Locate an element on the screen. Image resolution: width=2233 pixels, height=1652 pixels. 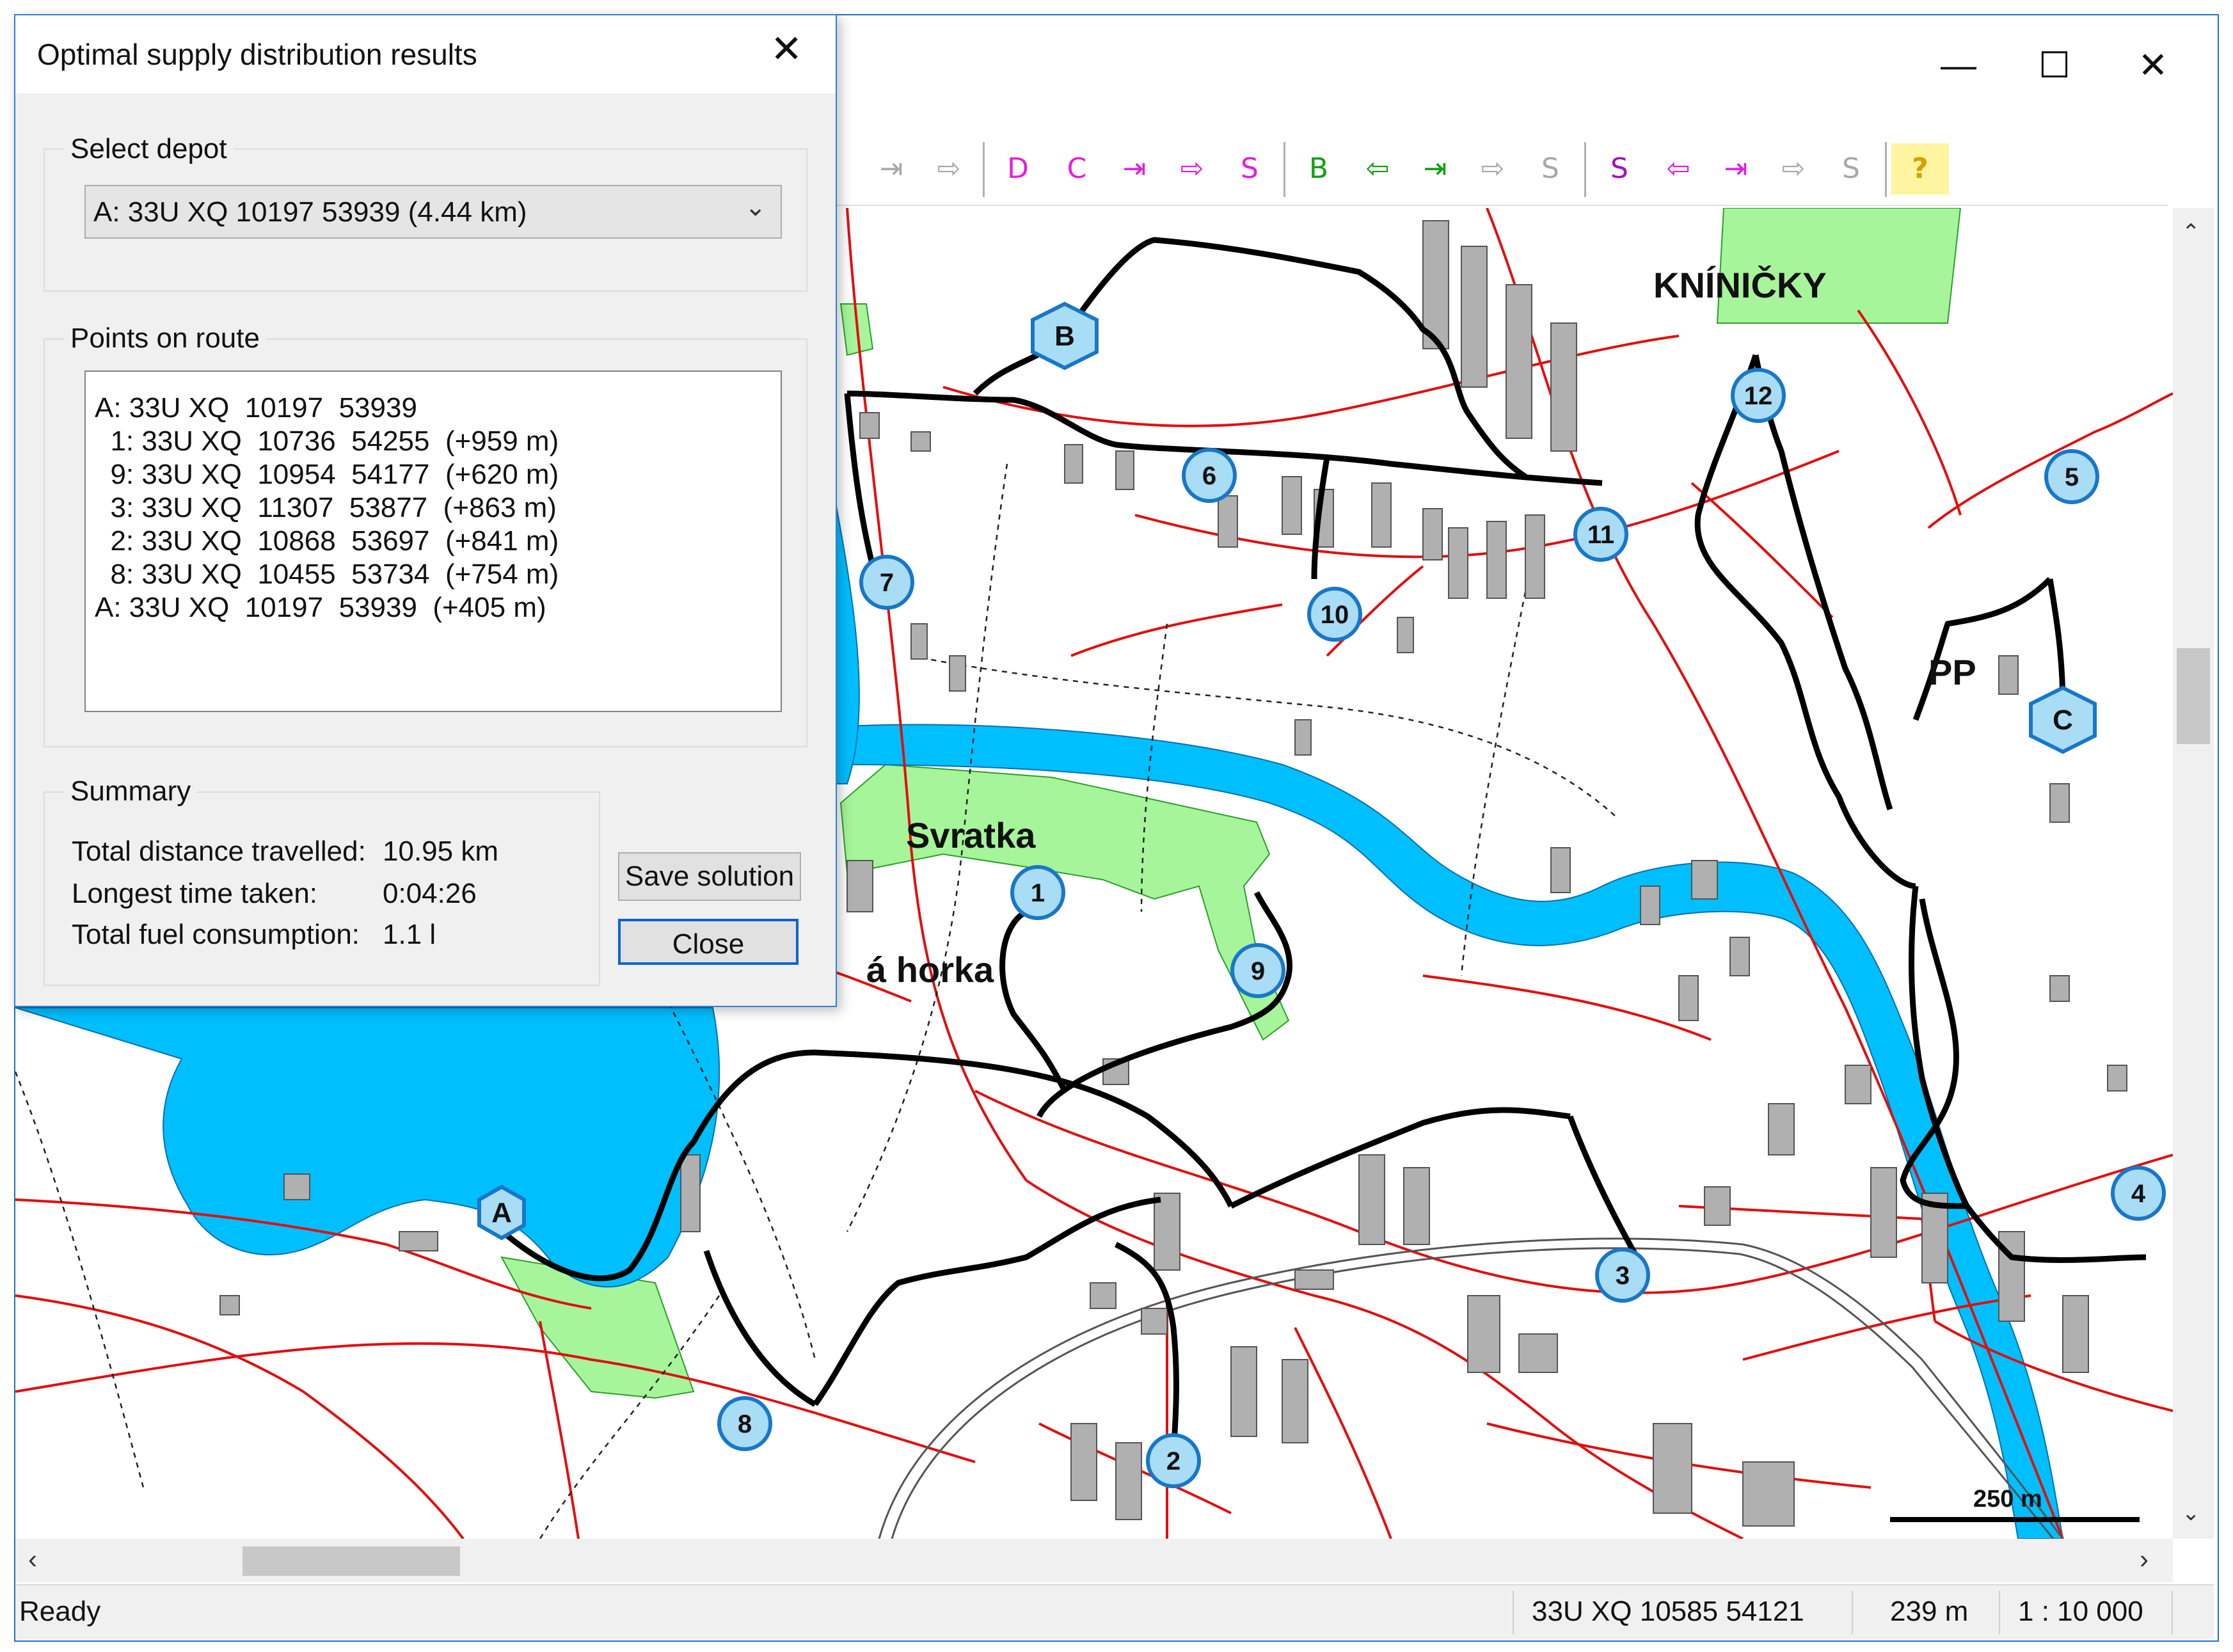
dialog-title: Optimal supply distribution results is located at coordinates (257, 54).